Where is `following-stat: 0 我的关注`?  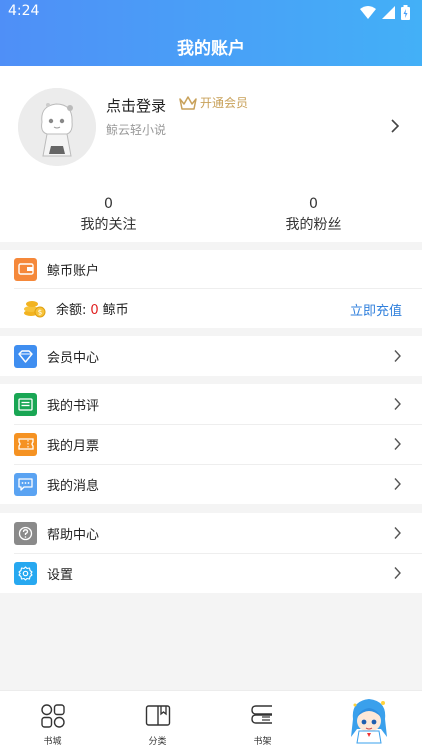
following-stat: 0 我的关注 is located at coordinates (108, 215).